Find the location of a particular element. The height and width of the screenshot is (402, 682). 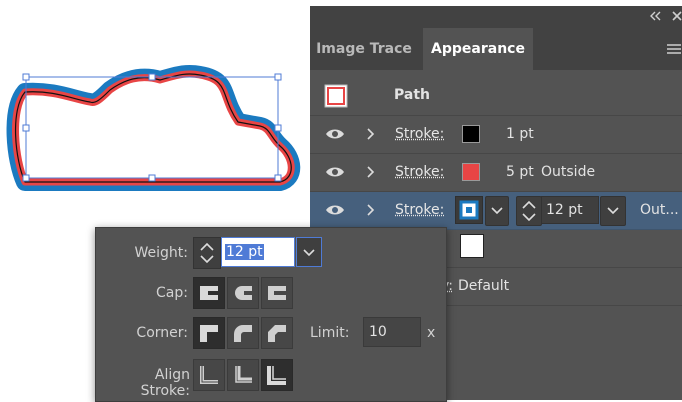

panel-title-bar is located at coordinates (496, 17).